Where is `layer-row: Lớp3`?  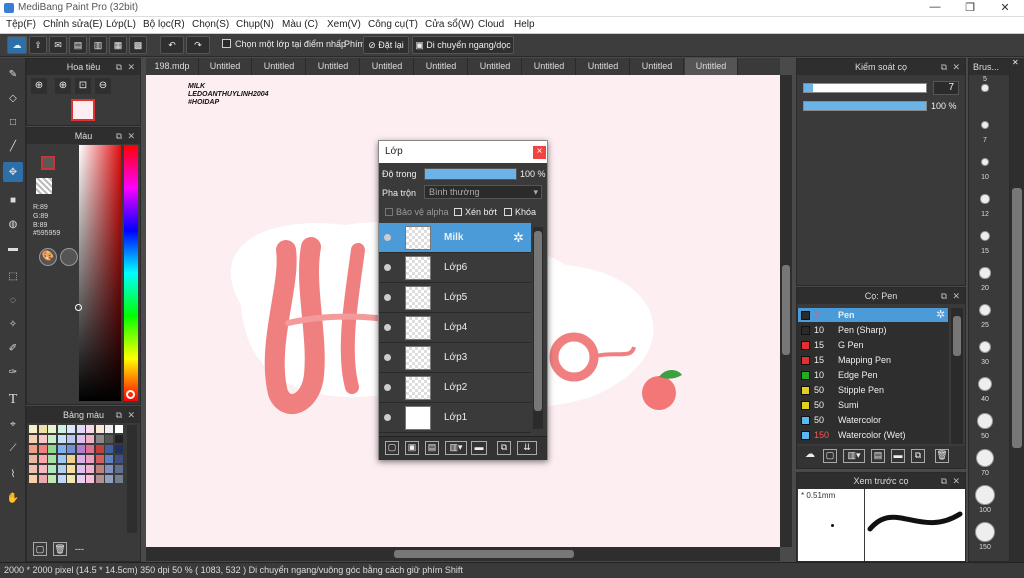
layer-row: Lớp3 is located at coordinates (455, 358).